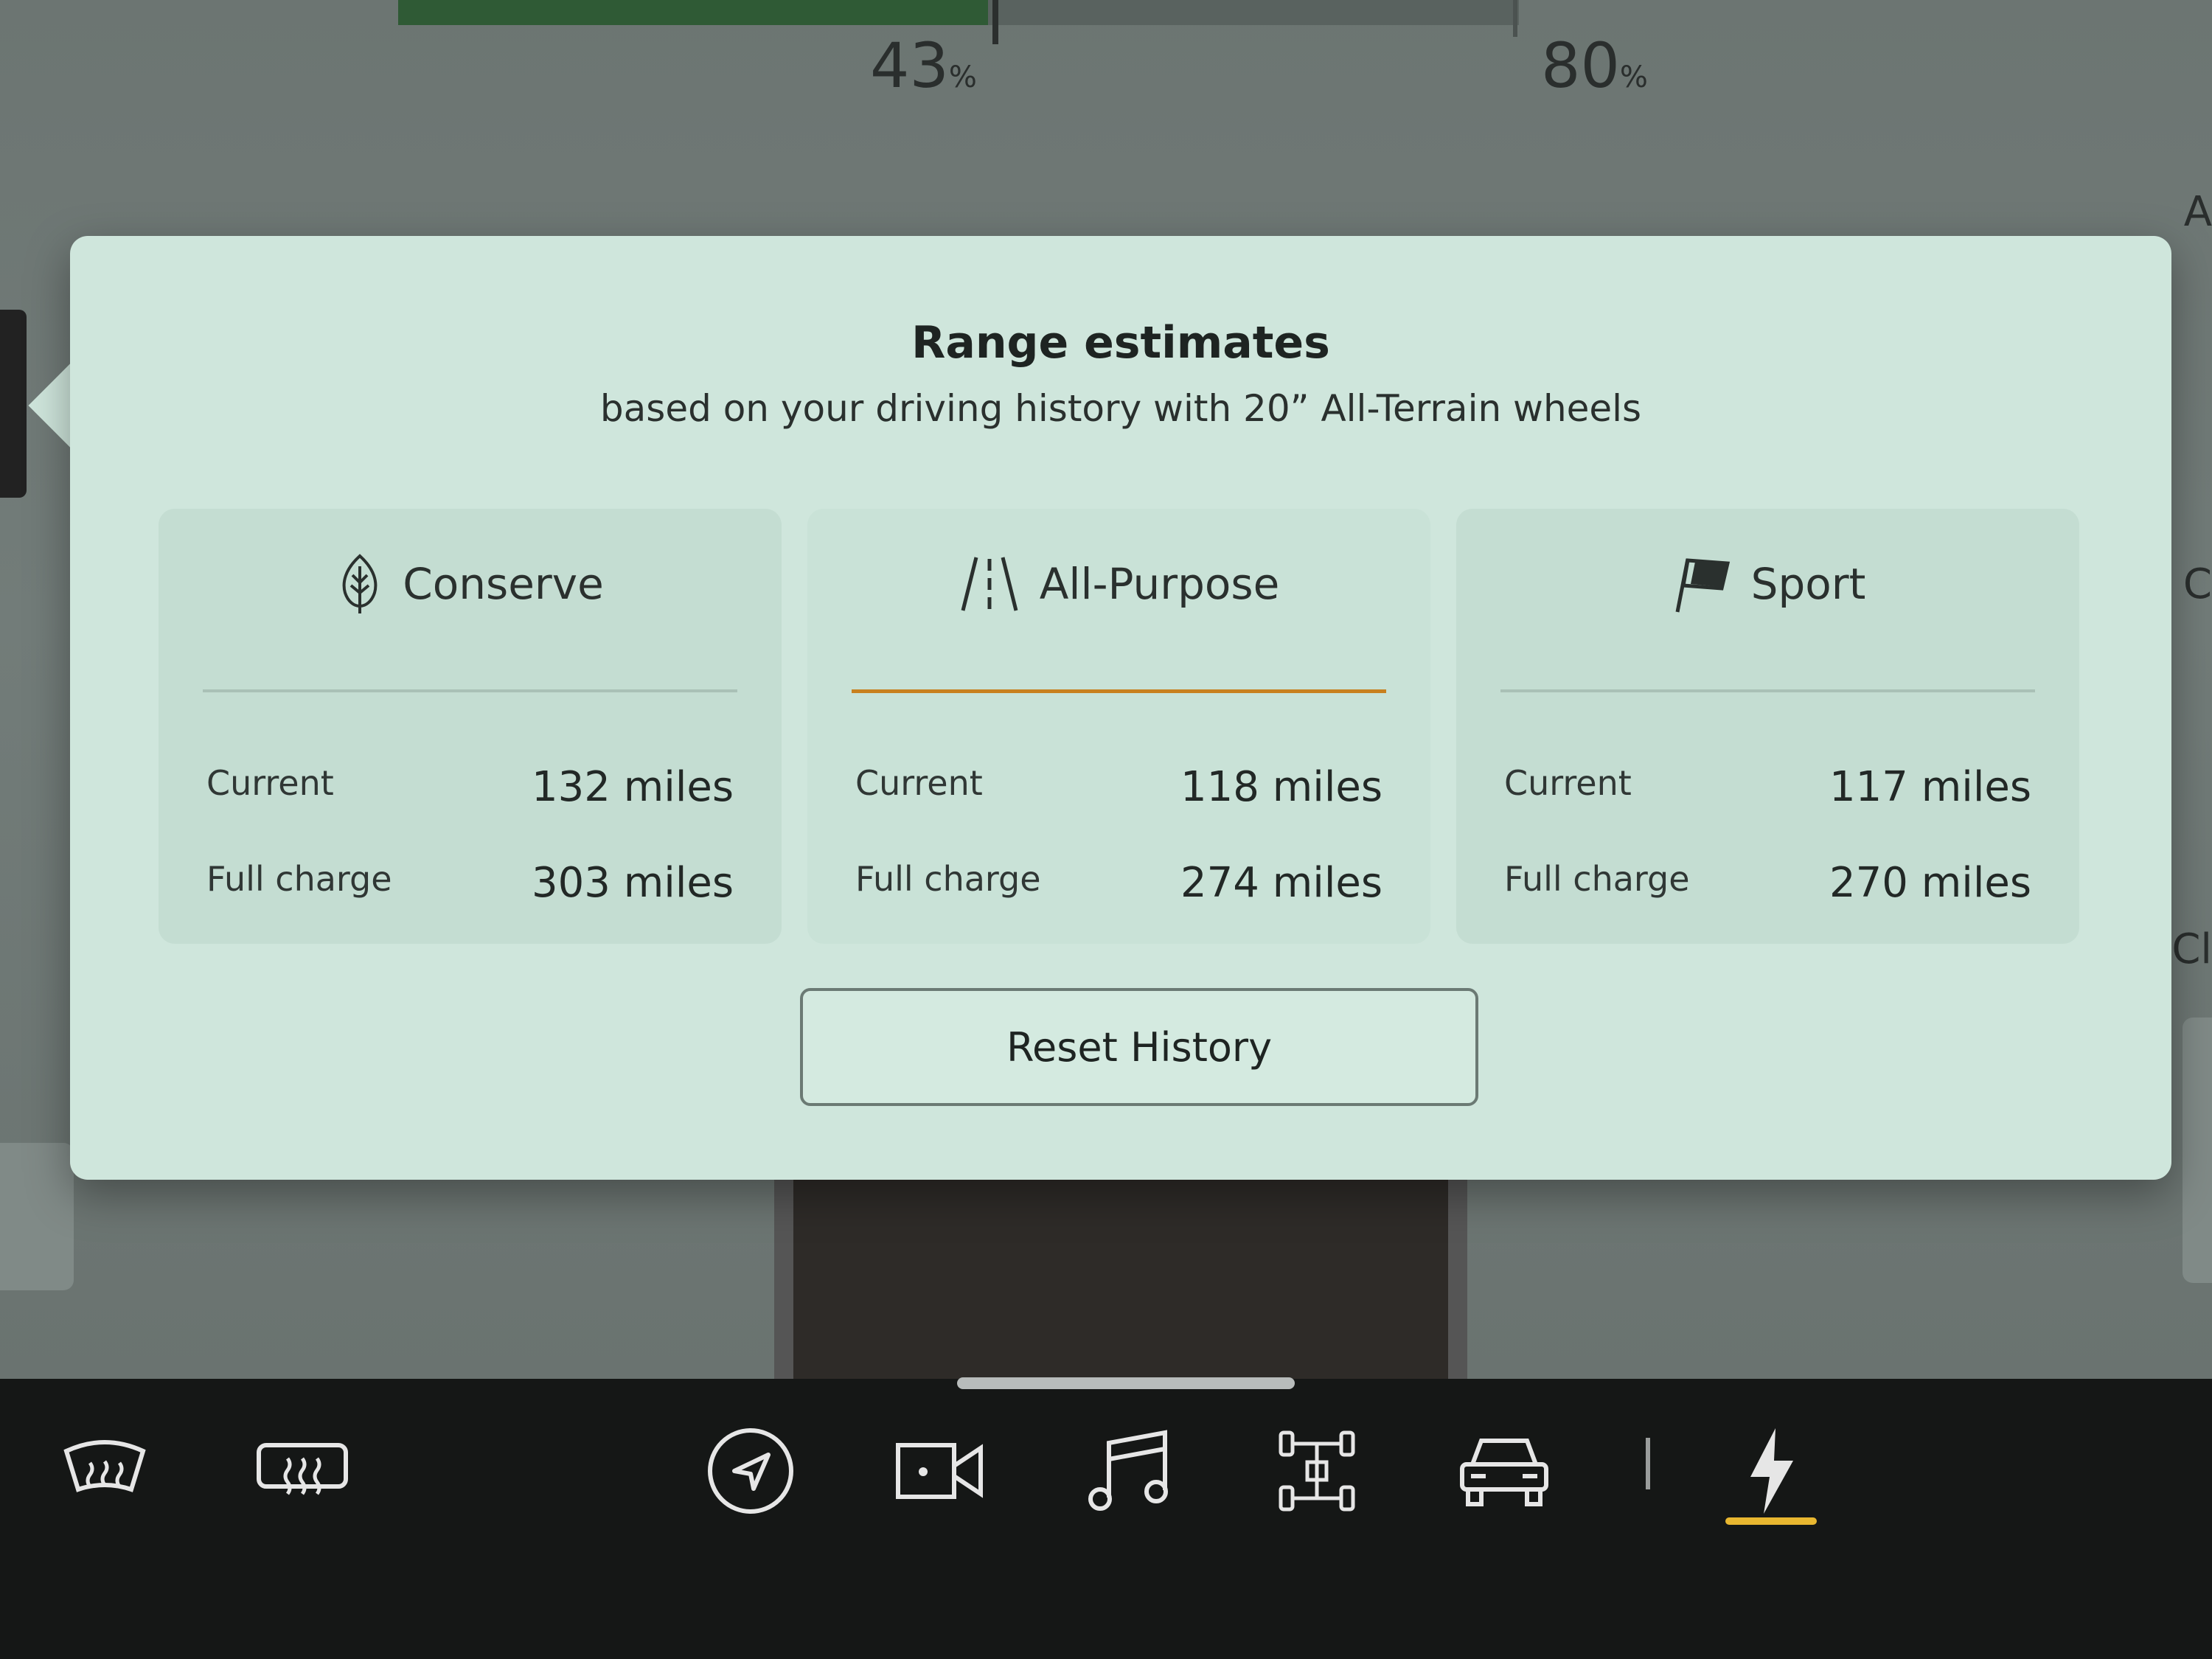 The width and height of the screenshot is (2212, 1659). Describe the element at coordinates (302, 1471) in the screenshot. I see `rear-defrost-icon` at that location.